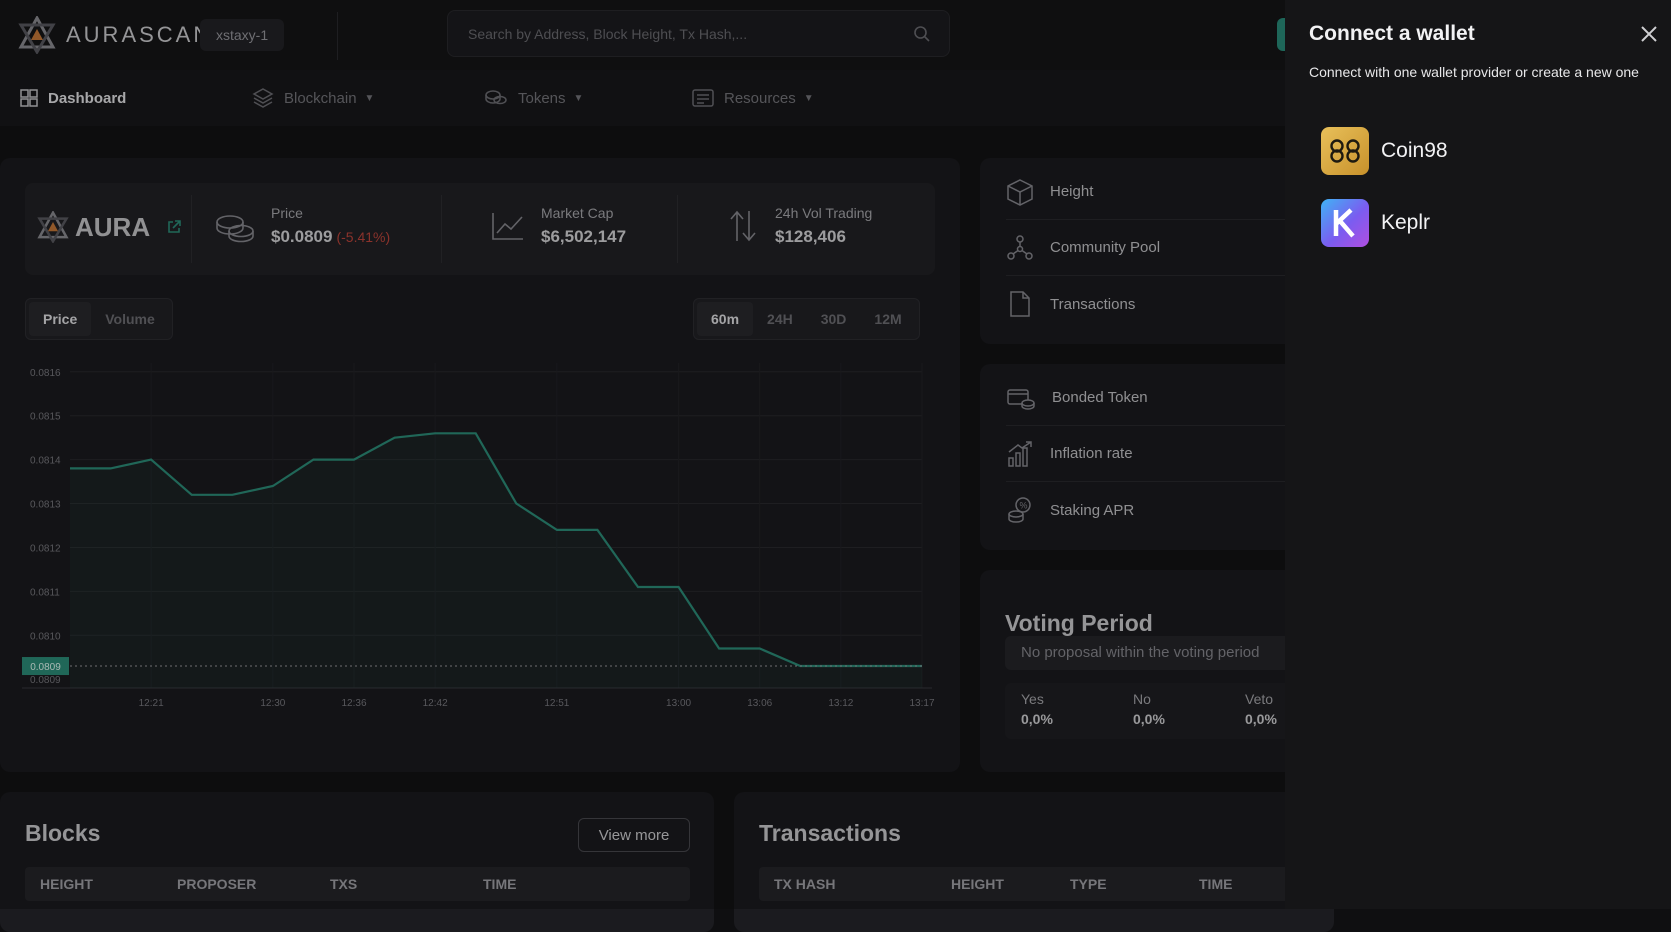 Image resolution: width=1671 pixels, height=932 pixels. I want to click on close-icon, so click(1649, 34).